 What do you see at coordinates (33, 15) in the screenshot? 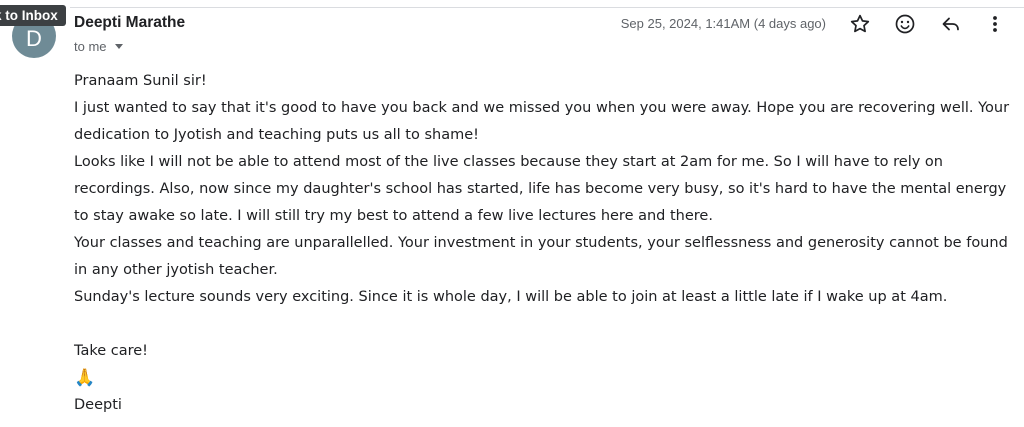
I see `back-to-inbox-tooltip: k to Inbox` at bounding box center [33, 15].